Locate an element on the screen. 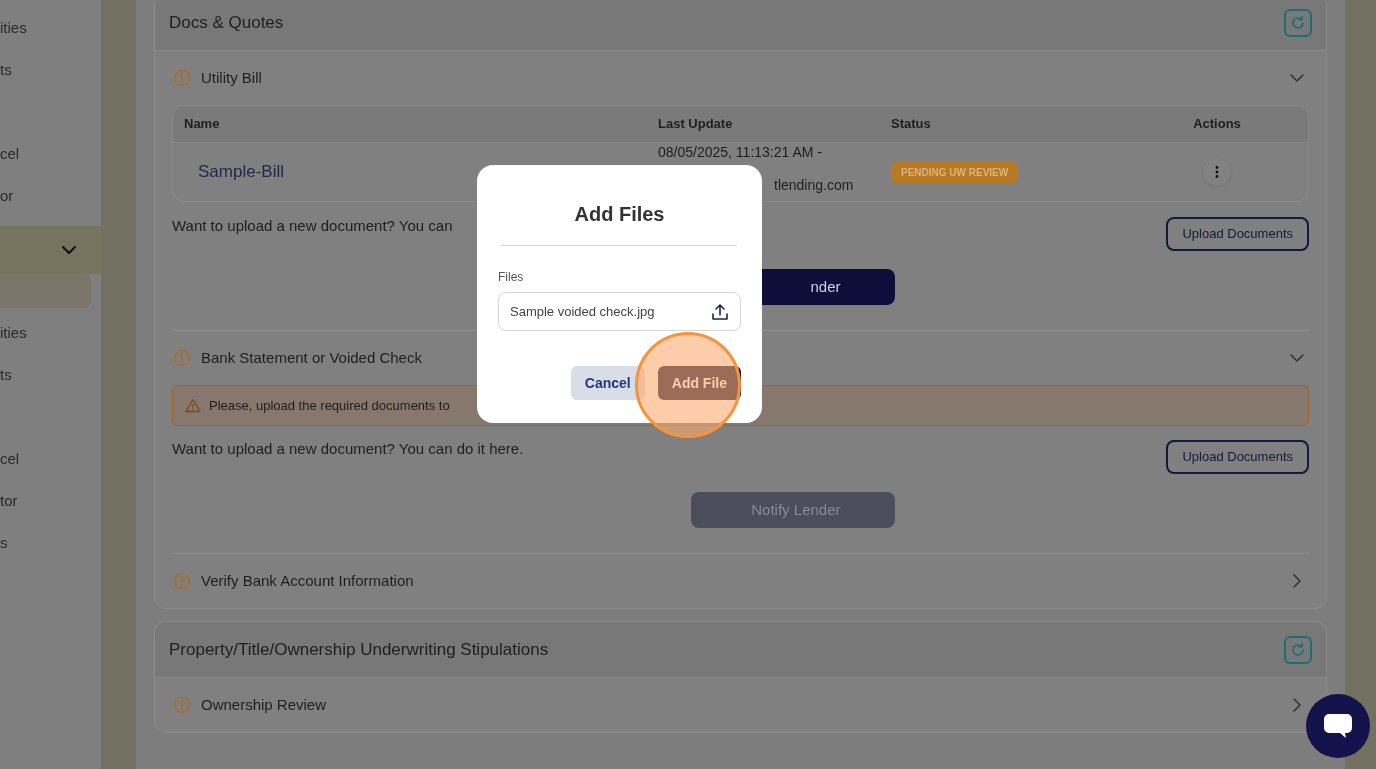  warning-icon is located at coordinates (193, 405).